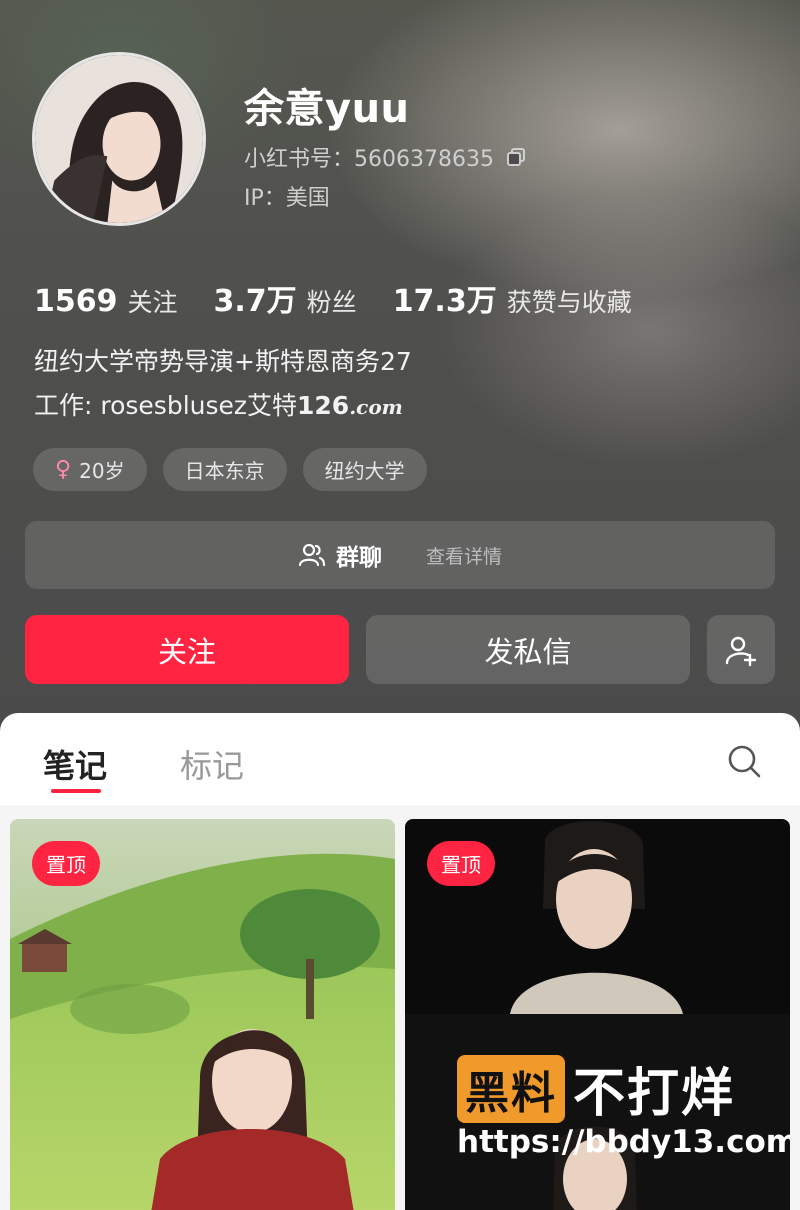 The image size is (800, 1210). Describe the element at coordinates (255, 301) in the screenshot. I see `stat-followers-value: 3.7万` at that location.